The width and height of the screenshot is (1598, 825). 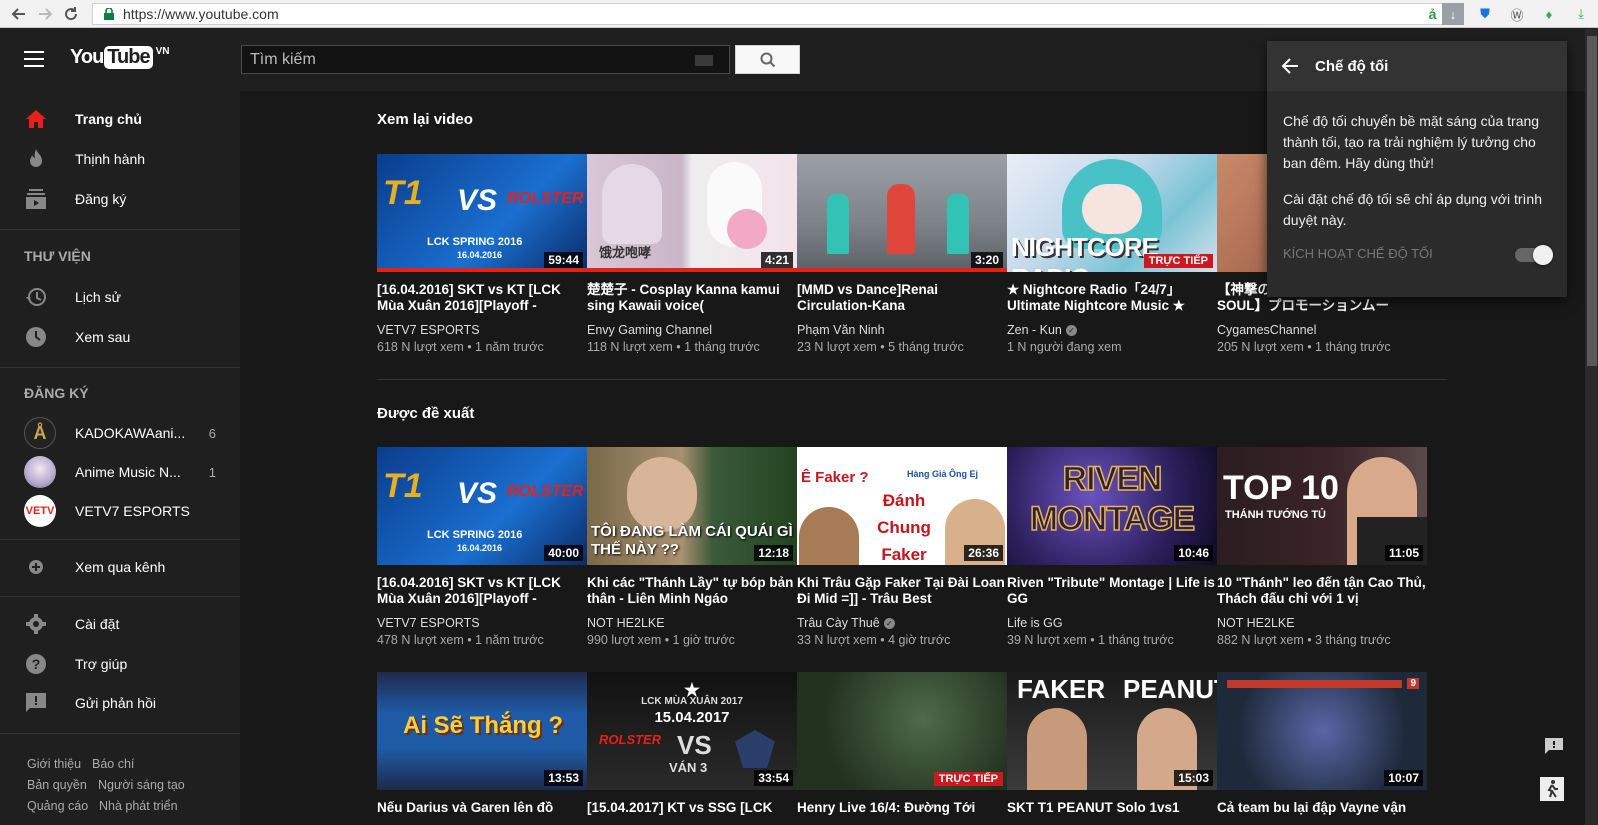 I want to click on video-thumbnail: Ai Sẽ Thắng ? 13:53, so click(x=482, y=731).